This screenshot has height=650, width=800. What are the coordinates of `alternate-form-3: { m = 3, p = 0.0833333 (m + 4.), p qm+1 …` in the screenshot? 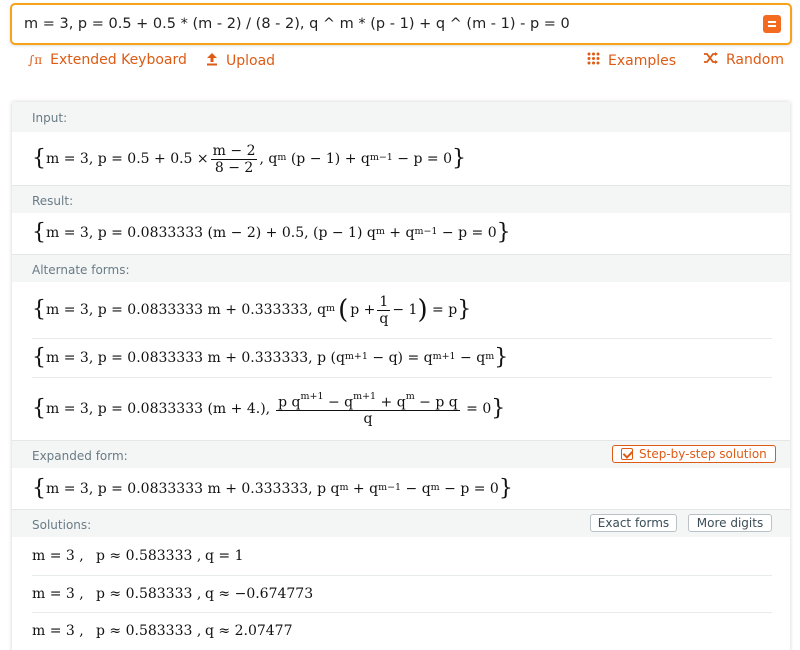 It's located at (269, 409).